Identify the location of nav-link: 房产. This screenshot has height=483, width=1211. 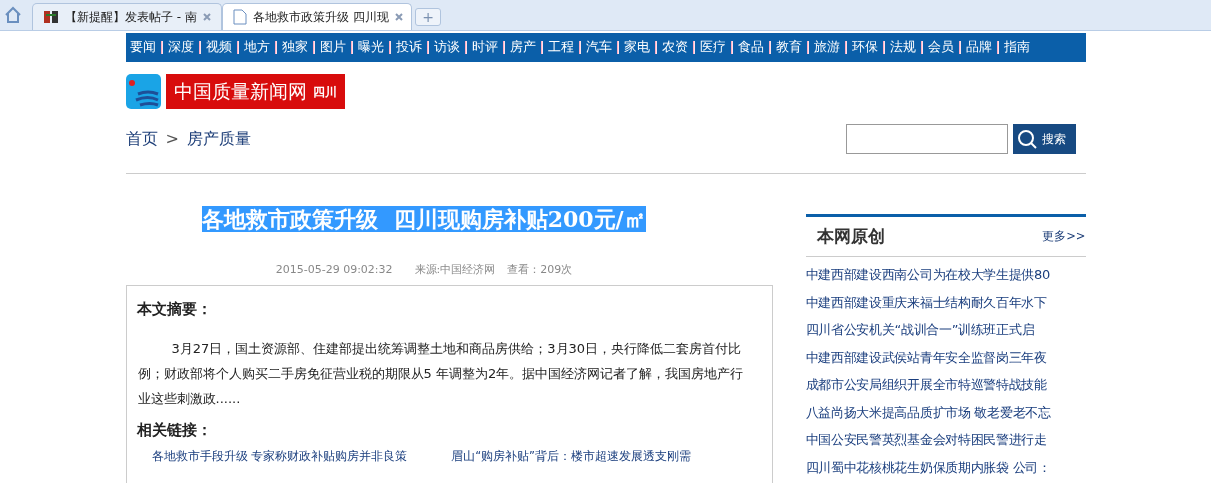
(522, 47).